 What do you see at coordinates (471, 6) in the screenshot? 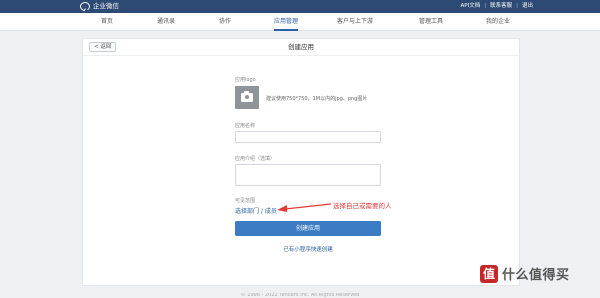
I see `api-docs-link: API文档` at bounding box center [471, 6].